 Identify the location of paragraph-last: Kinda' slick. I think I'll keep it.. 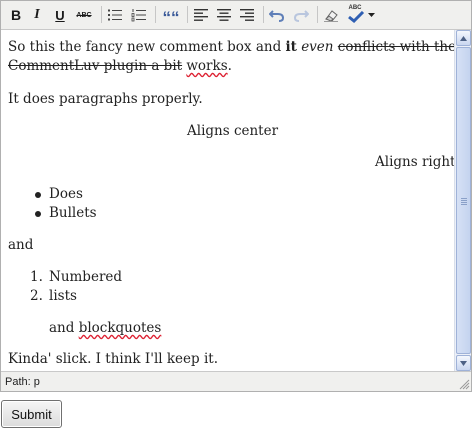
(113, 359).